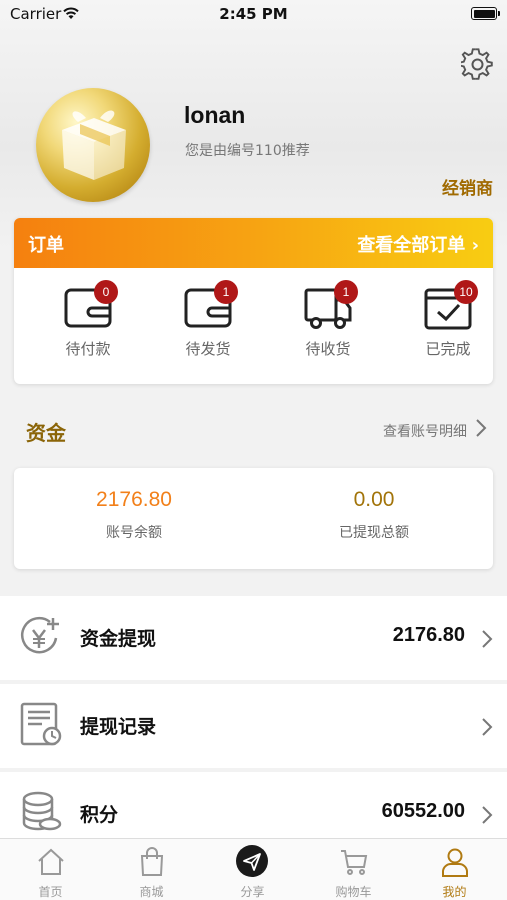  What do you see at coordinates (328, 349) in the screenshot?
I see `order-status-label: 待收货` at bounding box center [328, 349].